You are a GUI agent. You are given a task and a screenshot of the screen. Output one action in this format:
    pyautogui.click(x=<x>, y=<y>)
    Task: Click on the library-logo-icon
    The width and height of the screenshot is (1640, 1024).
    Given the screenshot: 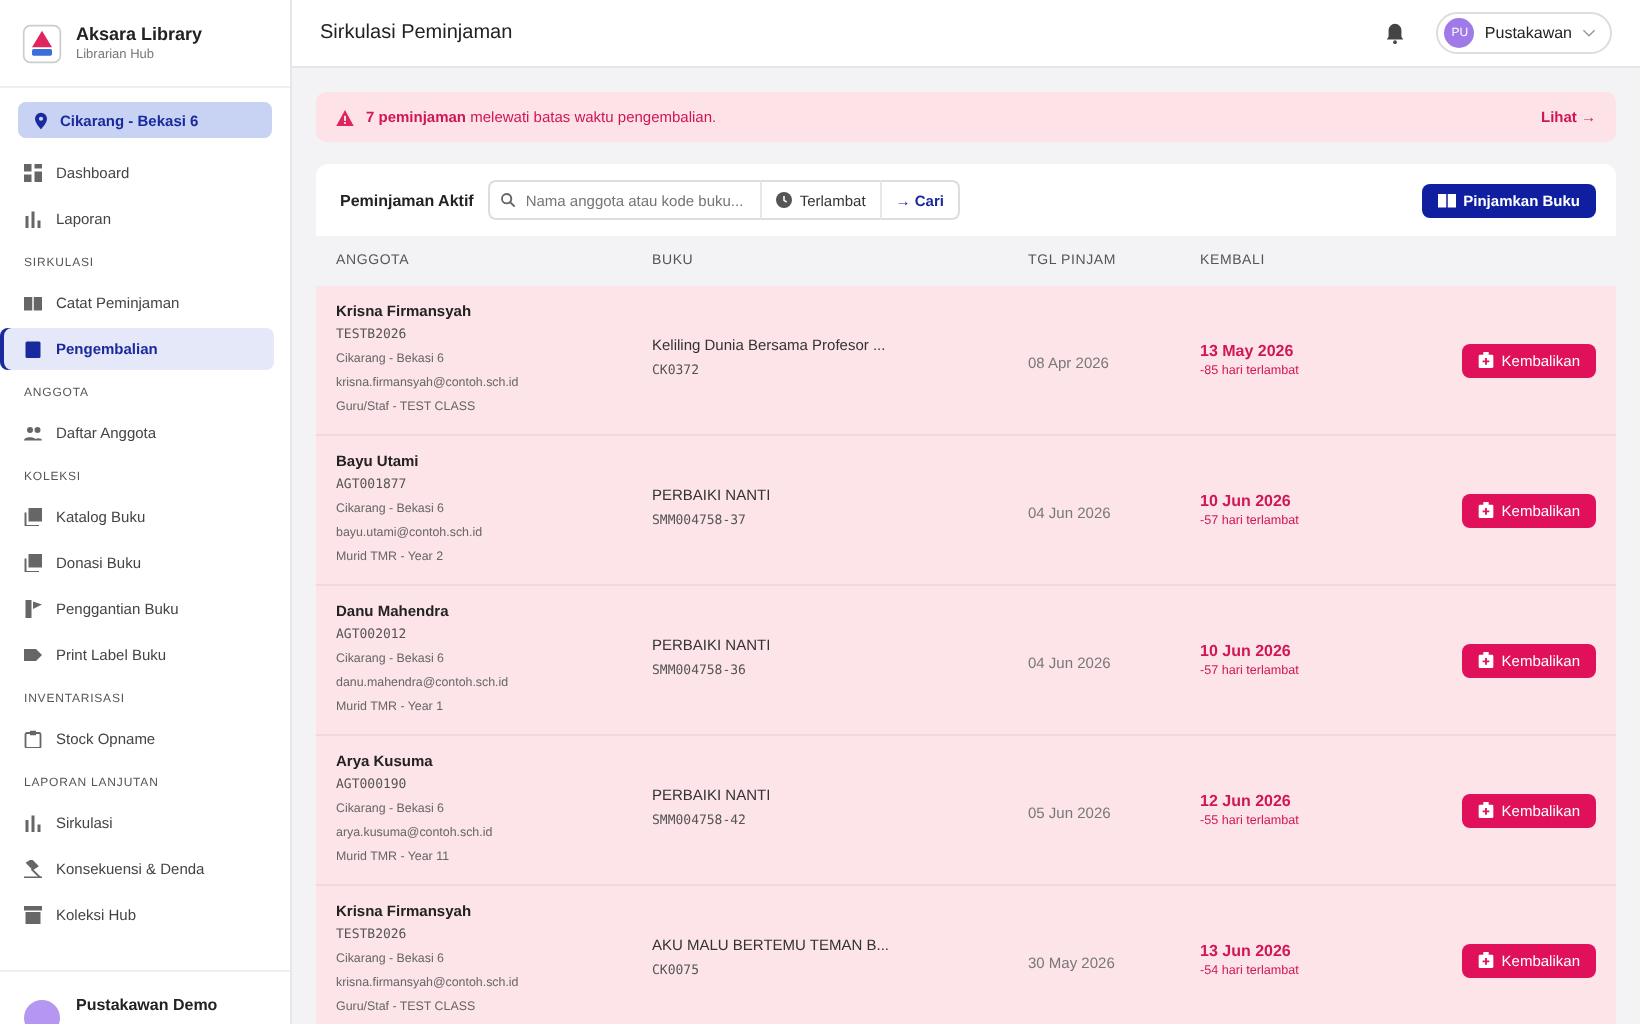 What is the action you would take?
    pyautogui.click(x=42, y=43)
    